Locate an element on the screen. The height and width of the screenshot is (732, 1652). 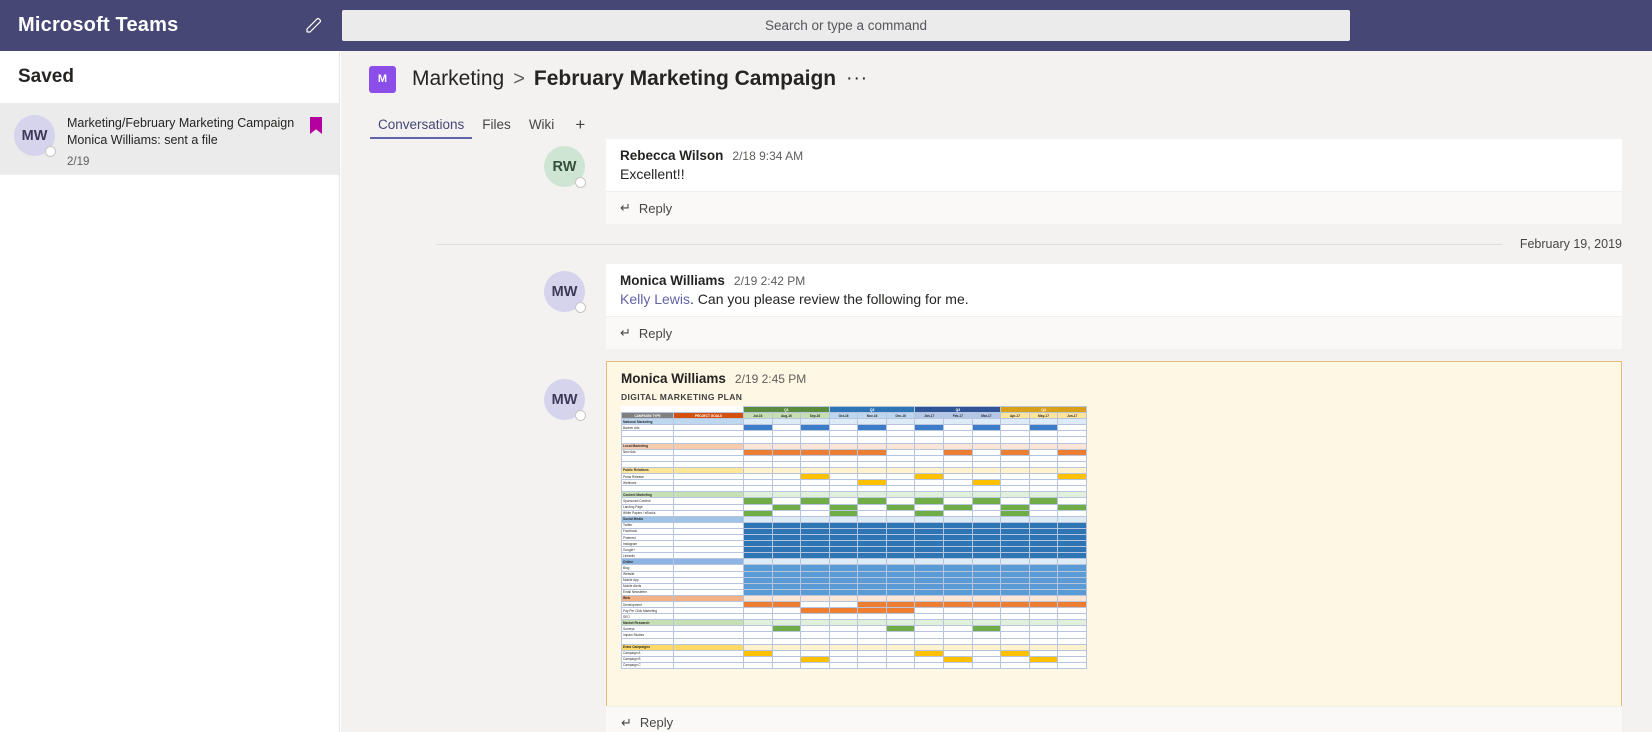
message-timestamp: 2/19 2:45 PM is located at coordinates (770, 379).